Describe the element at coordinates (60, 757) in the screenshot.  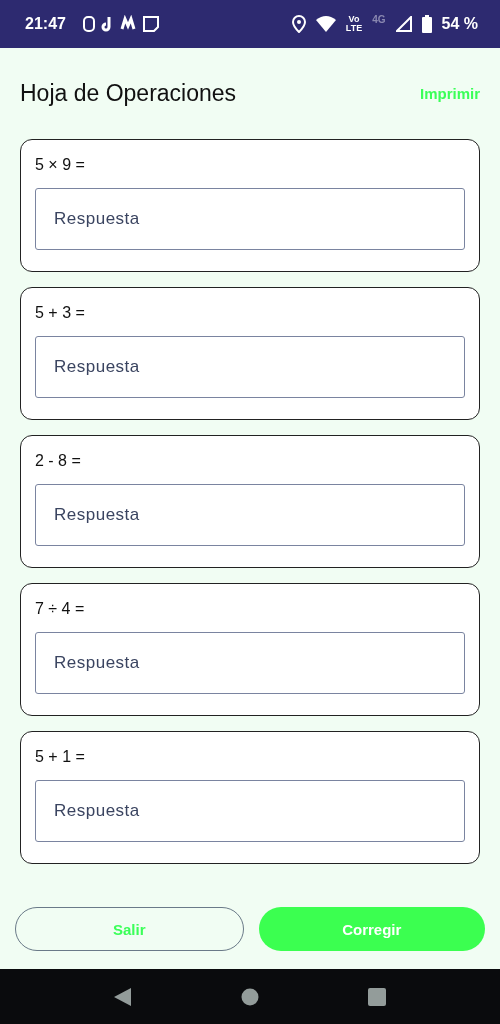
I see `question-text: 5 + 1 =` at that location.